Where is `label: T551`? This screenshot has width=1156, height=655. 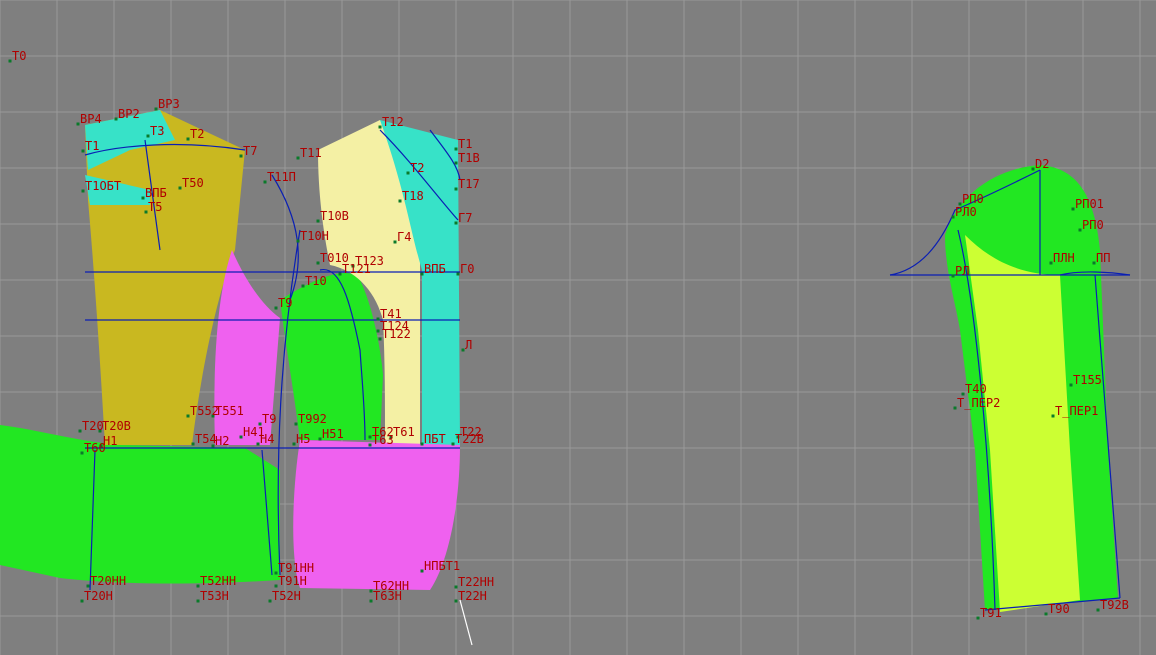
label: T551 is located at coordinates (229, 411).